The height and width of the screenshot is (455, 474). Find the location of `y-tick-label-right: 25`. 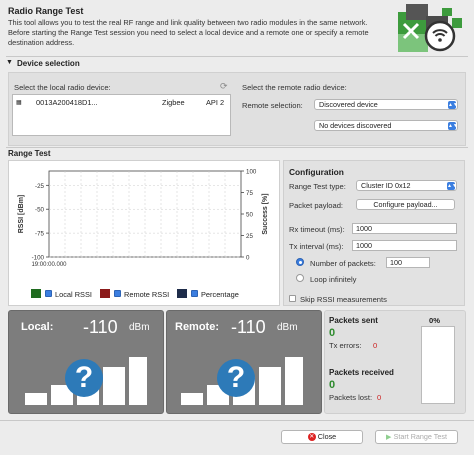

y-tick-label-right: 25 is located at coordinates (249, 236).